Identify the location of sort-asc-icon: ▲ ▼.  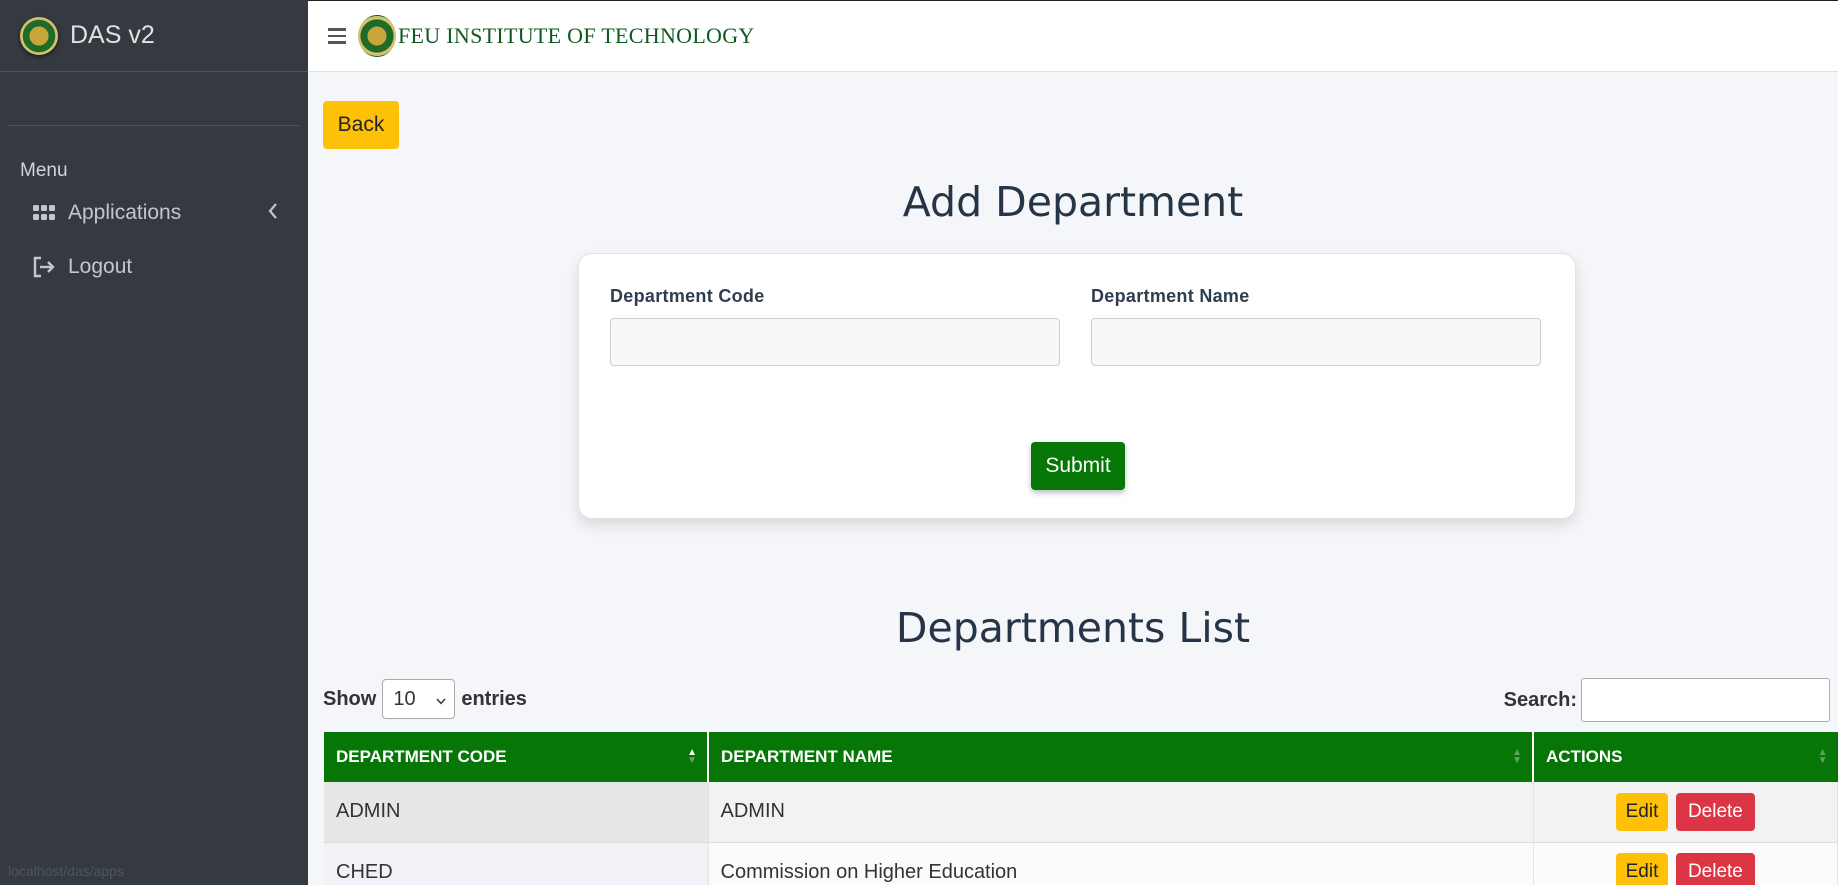
(692, 756).